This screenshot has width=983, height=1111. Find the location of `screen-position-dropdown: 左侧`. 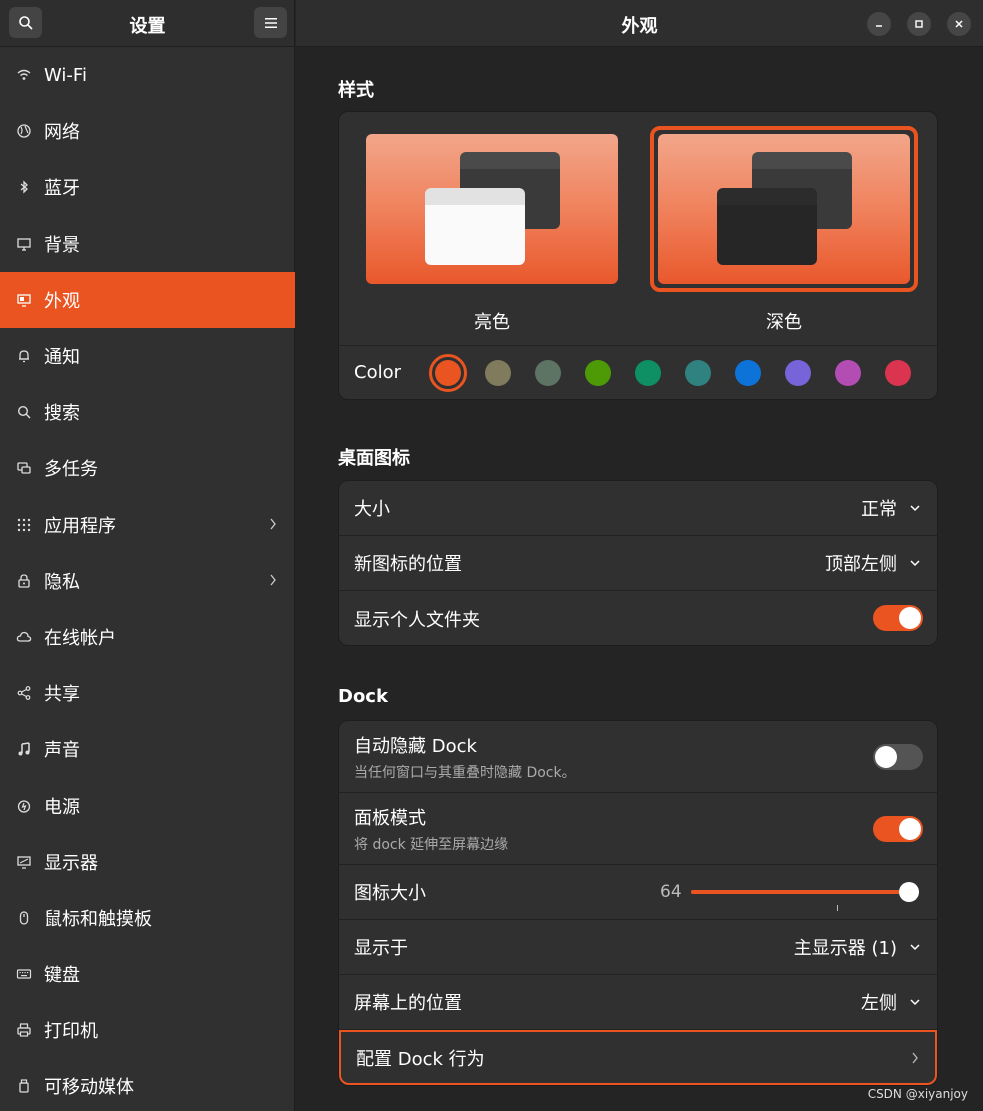

screen-position-dropdown: 左侧 is located at coordinates (891, 1002).